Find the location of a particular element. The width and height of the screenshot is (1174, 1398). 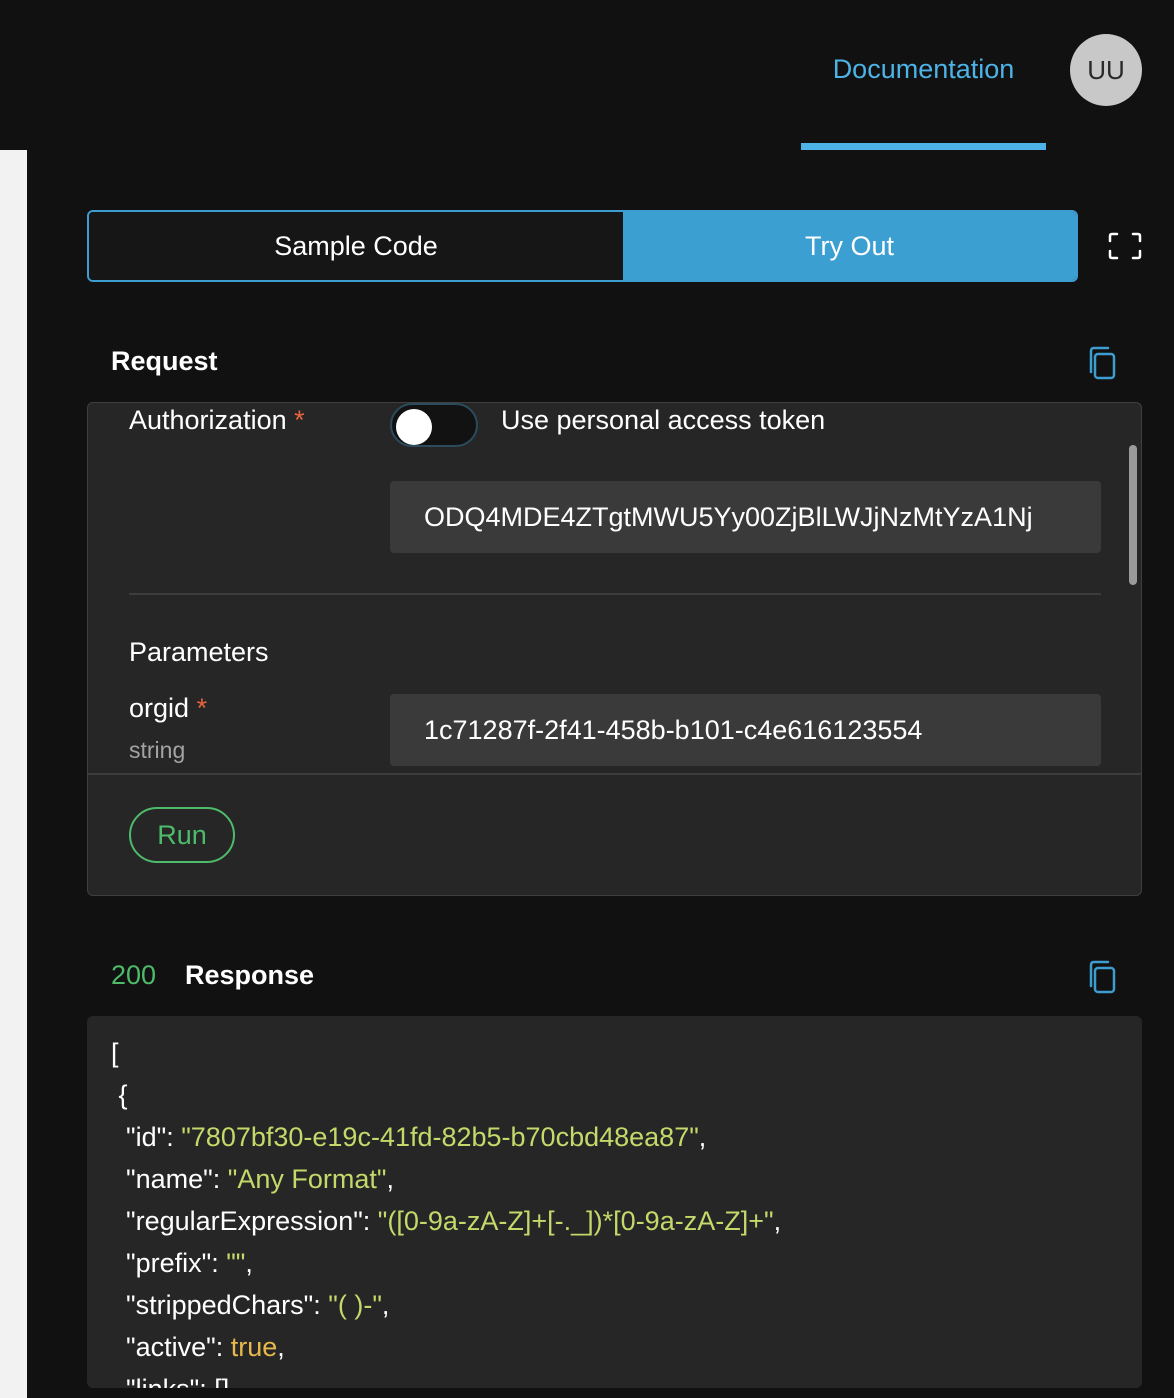

code-text: "id": is located at coordinates (154, 1137).